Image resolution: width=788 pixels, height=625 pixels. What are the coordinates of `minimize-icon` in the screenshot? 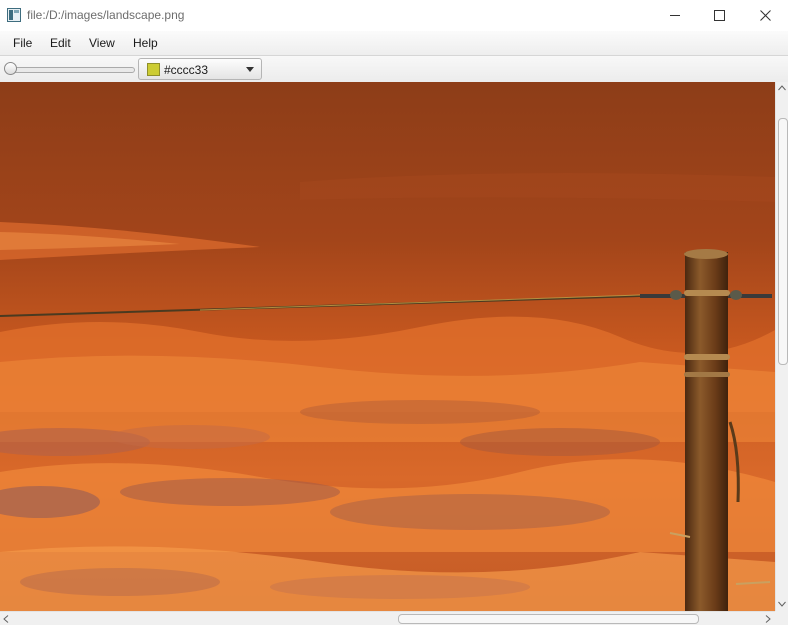 It's located at (674, 15).